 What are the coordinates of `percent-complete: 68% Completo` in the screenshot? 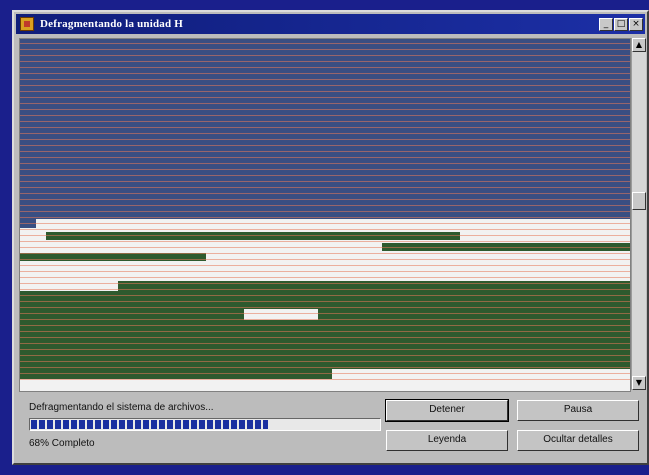 It's located at (62, 443).